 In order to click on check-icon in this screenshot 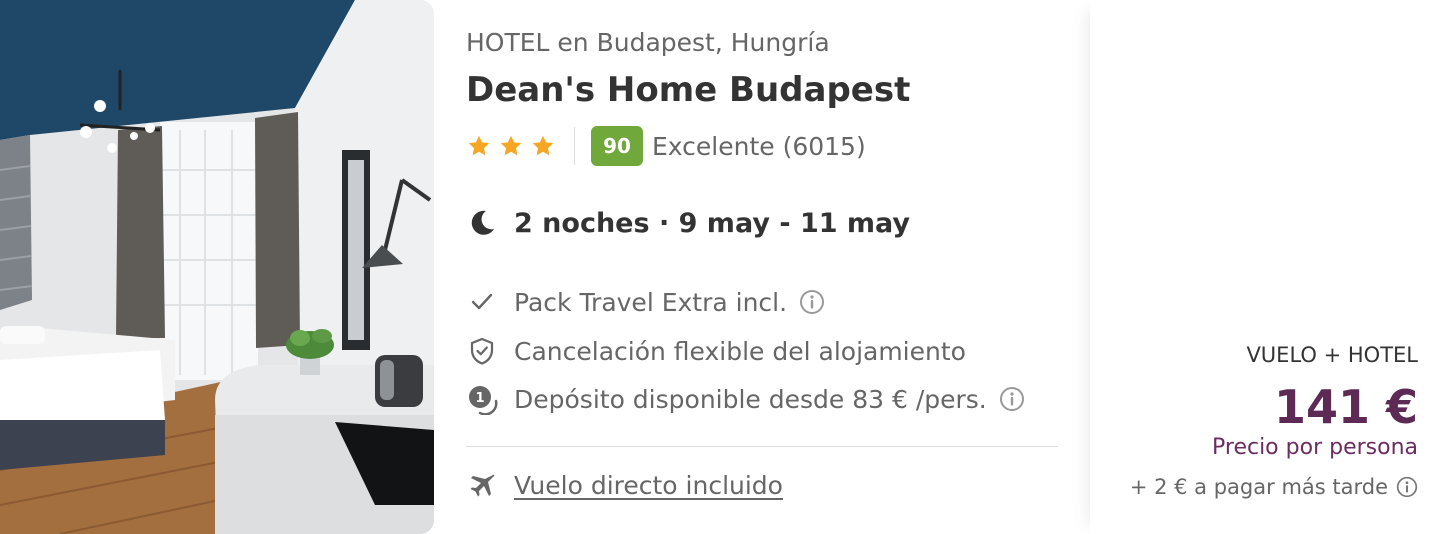, I will do `click(482, 302)`.